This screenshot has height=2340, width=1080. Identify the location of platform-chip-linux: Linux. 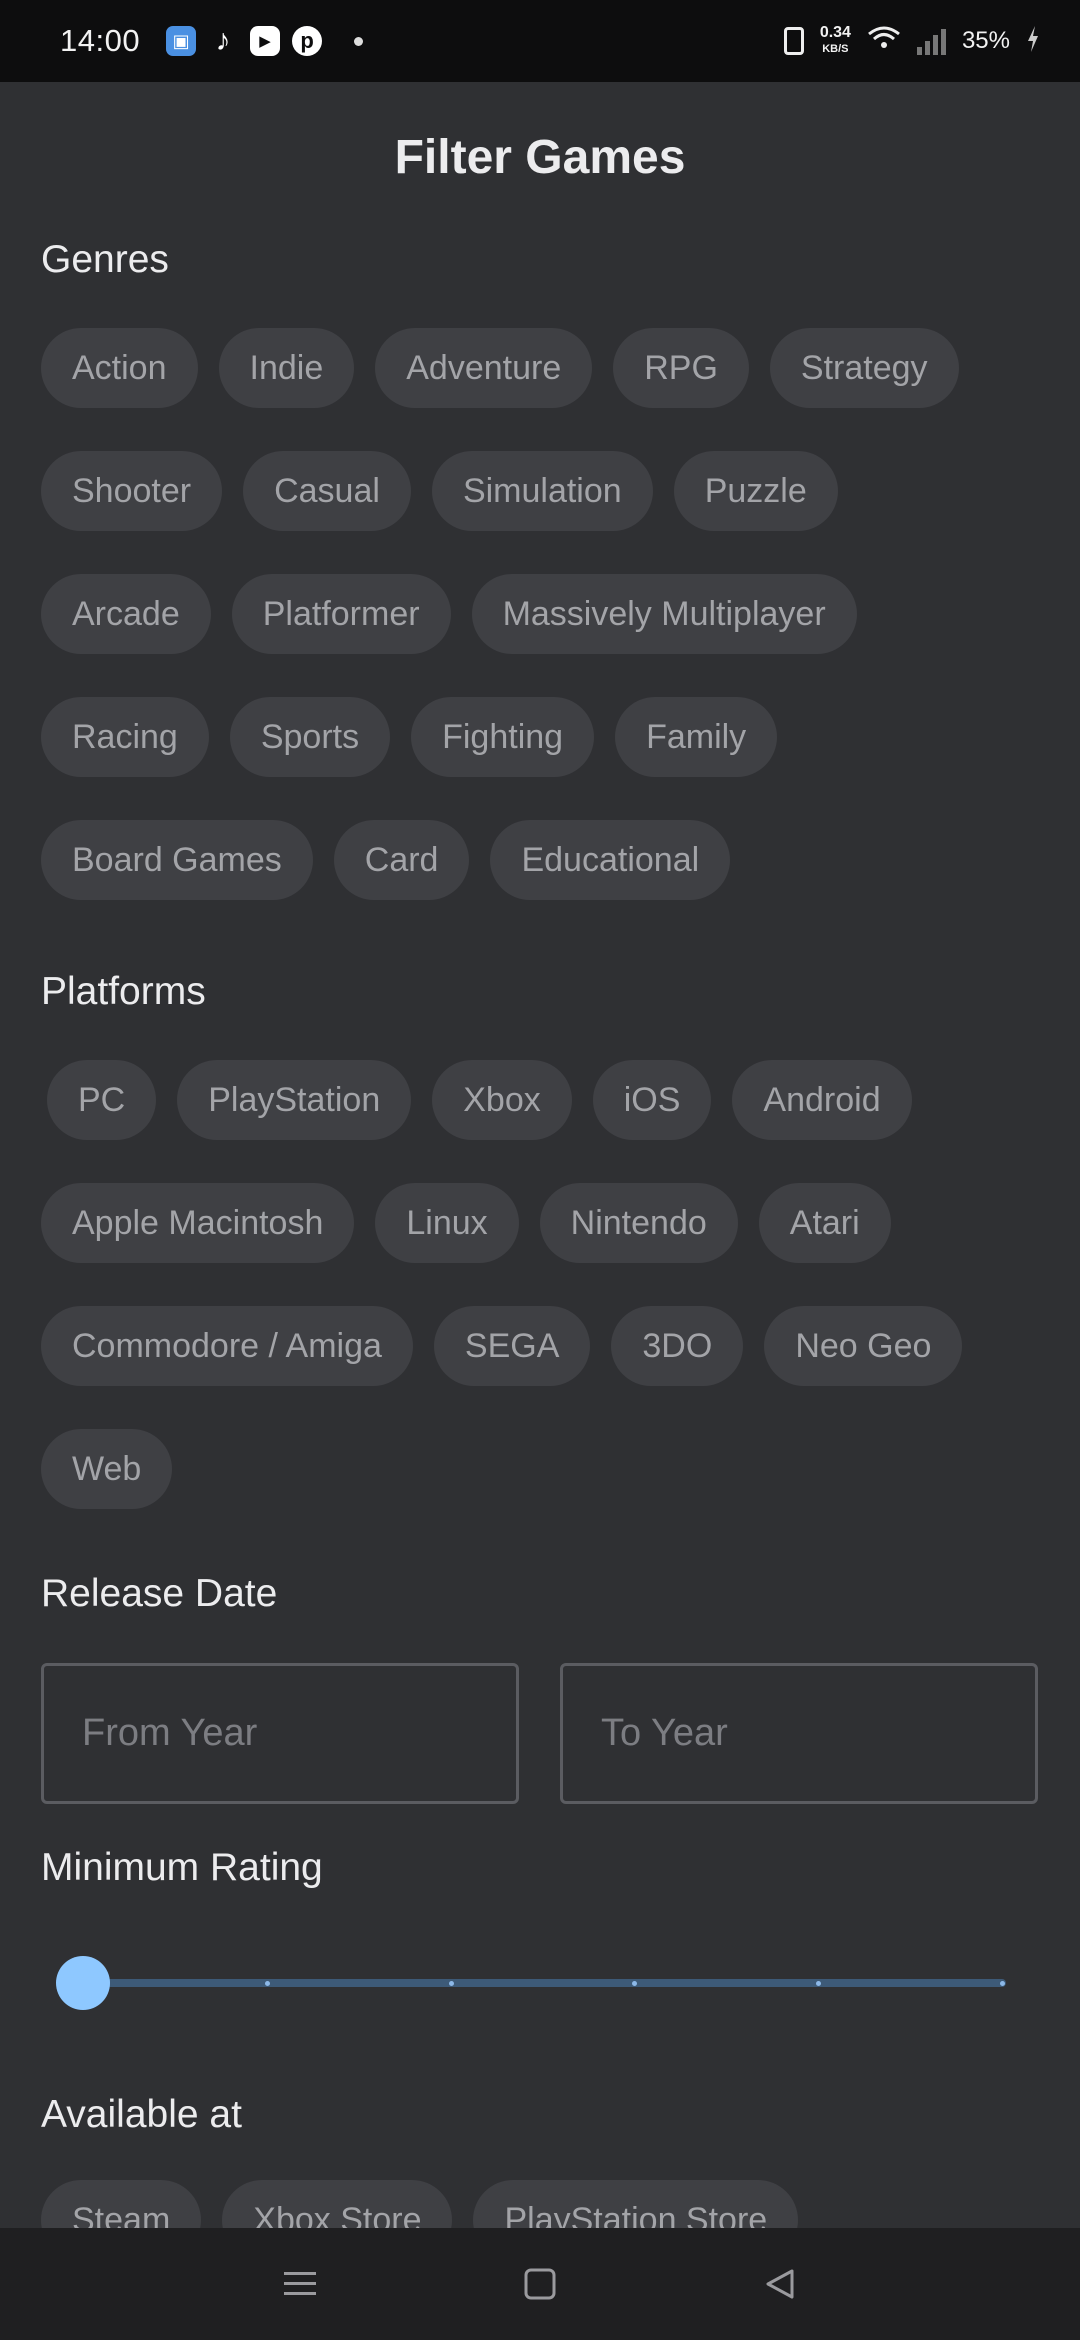
(447, 1223).